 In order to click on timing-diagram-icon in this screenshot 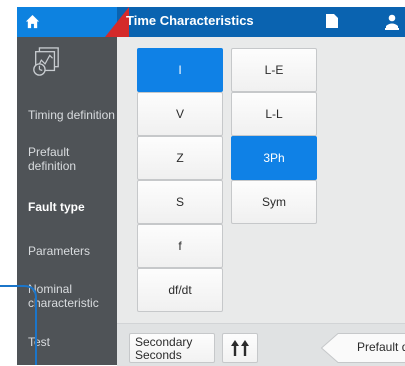, I will do `click(46, 62)`.